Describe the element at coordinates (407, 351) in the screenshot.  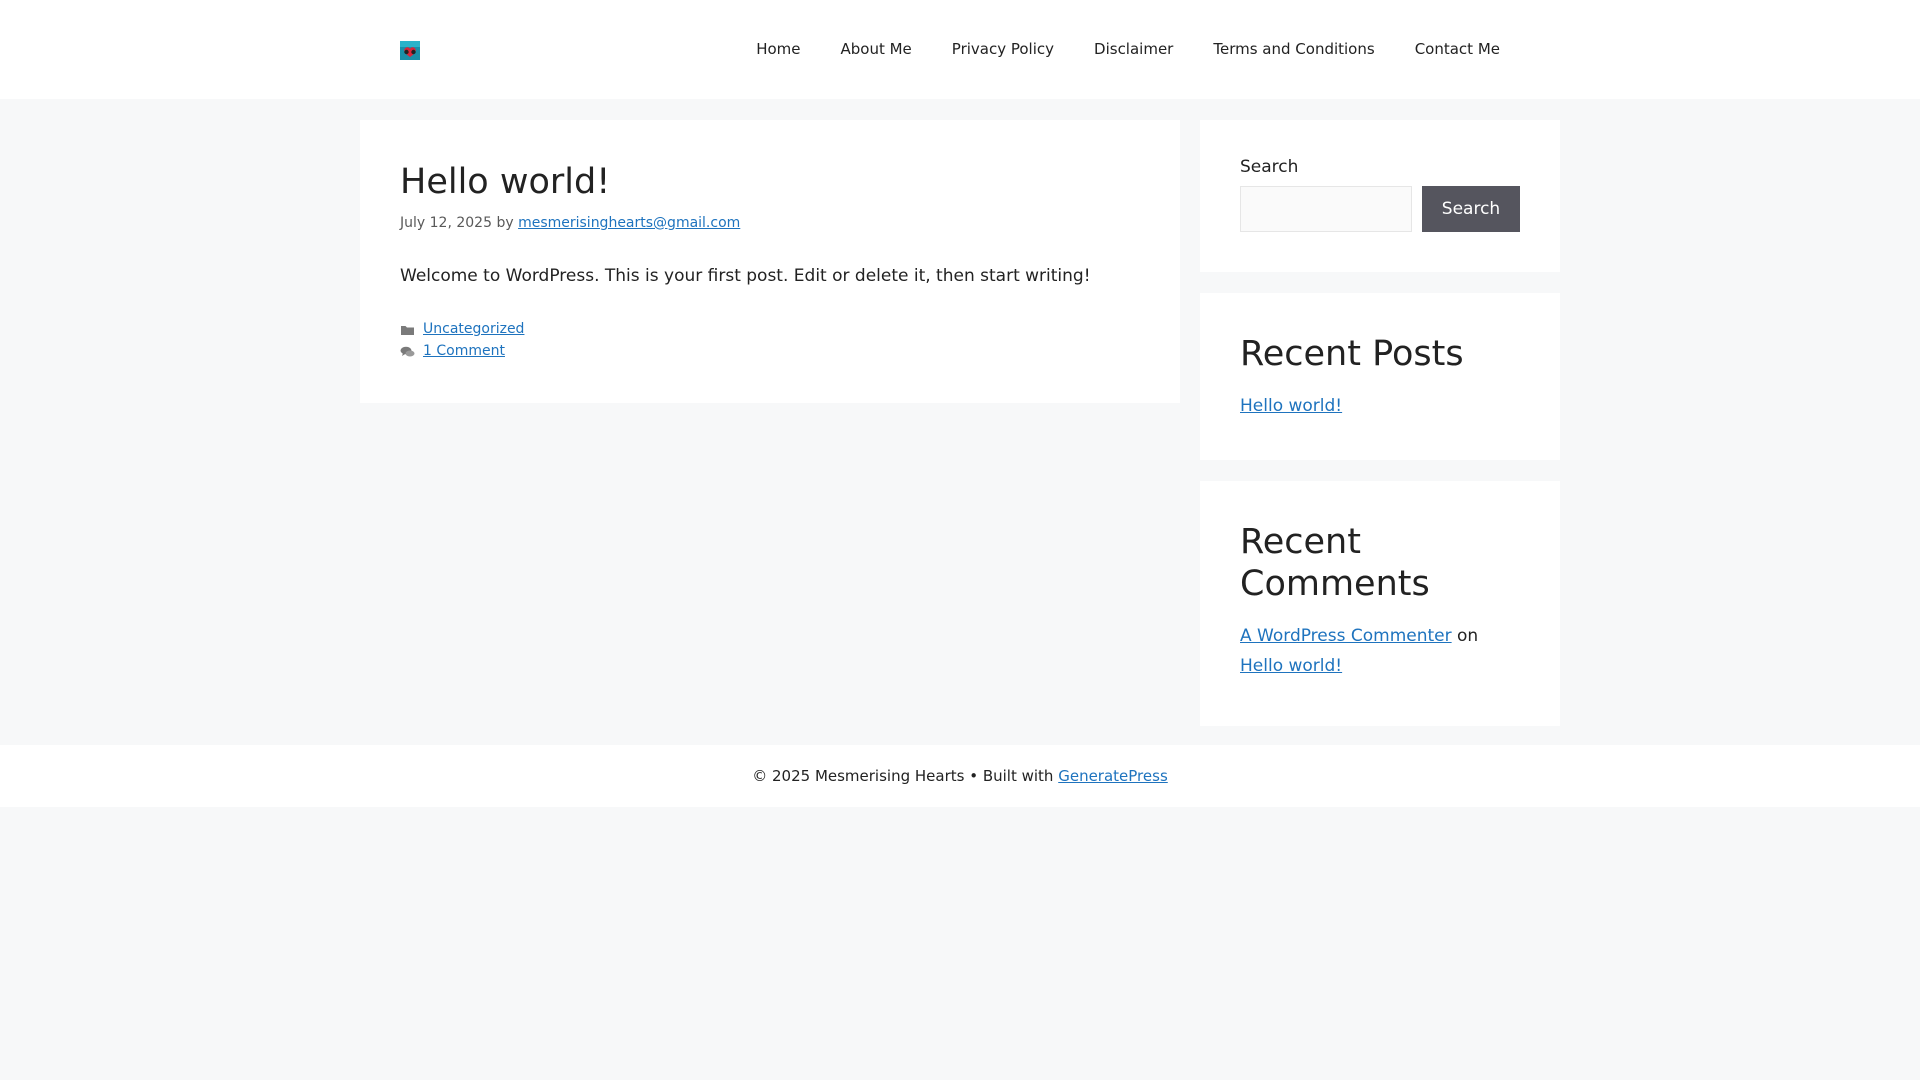
I see `comments-icon` at that location.